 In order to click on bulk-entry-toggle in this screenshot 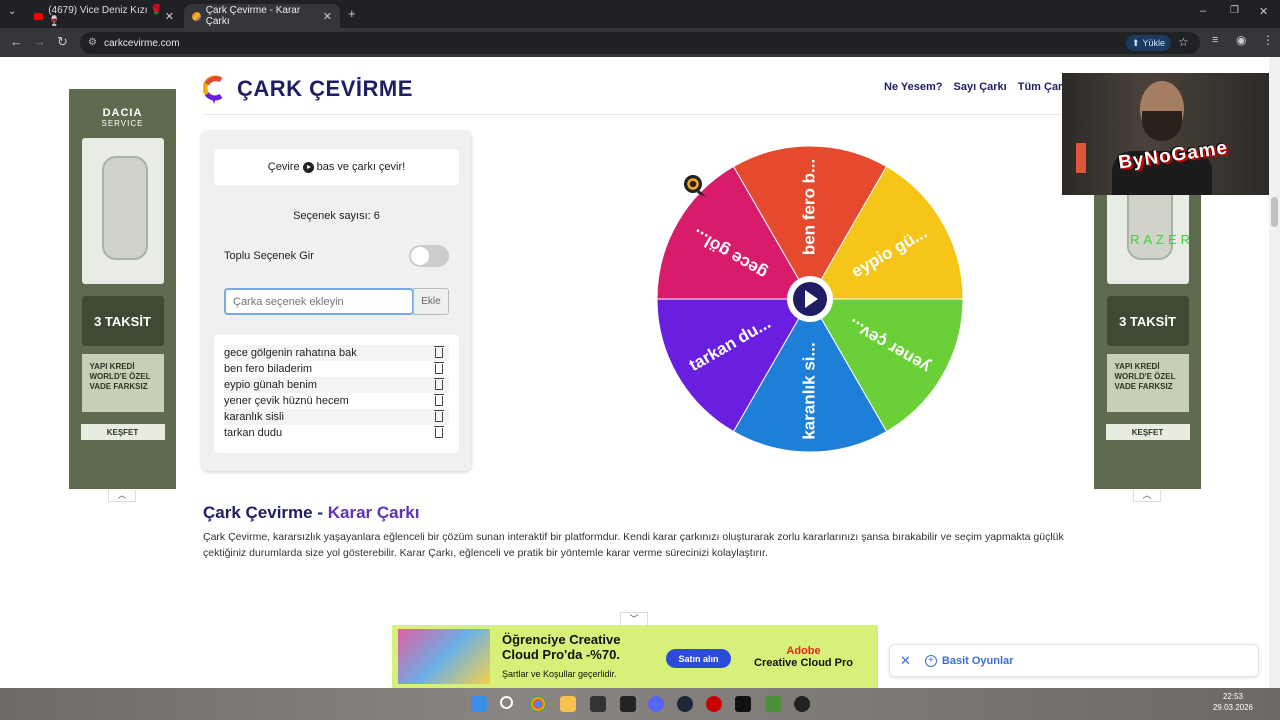, I will do `click(429, 256)`.